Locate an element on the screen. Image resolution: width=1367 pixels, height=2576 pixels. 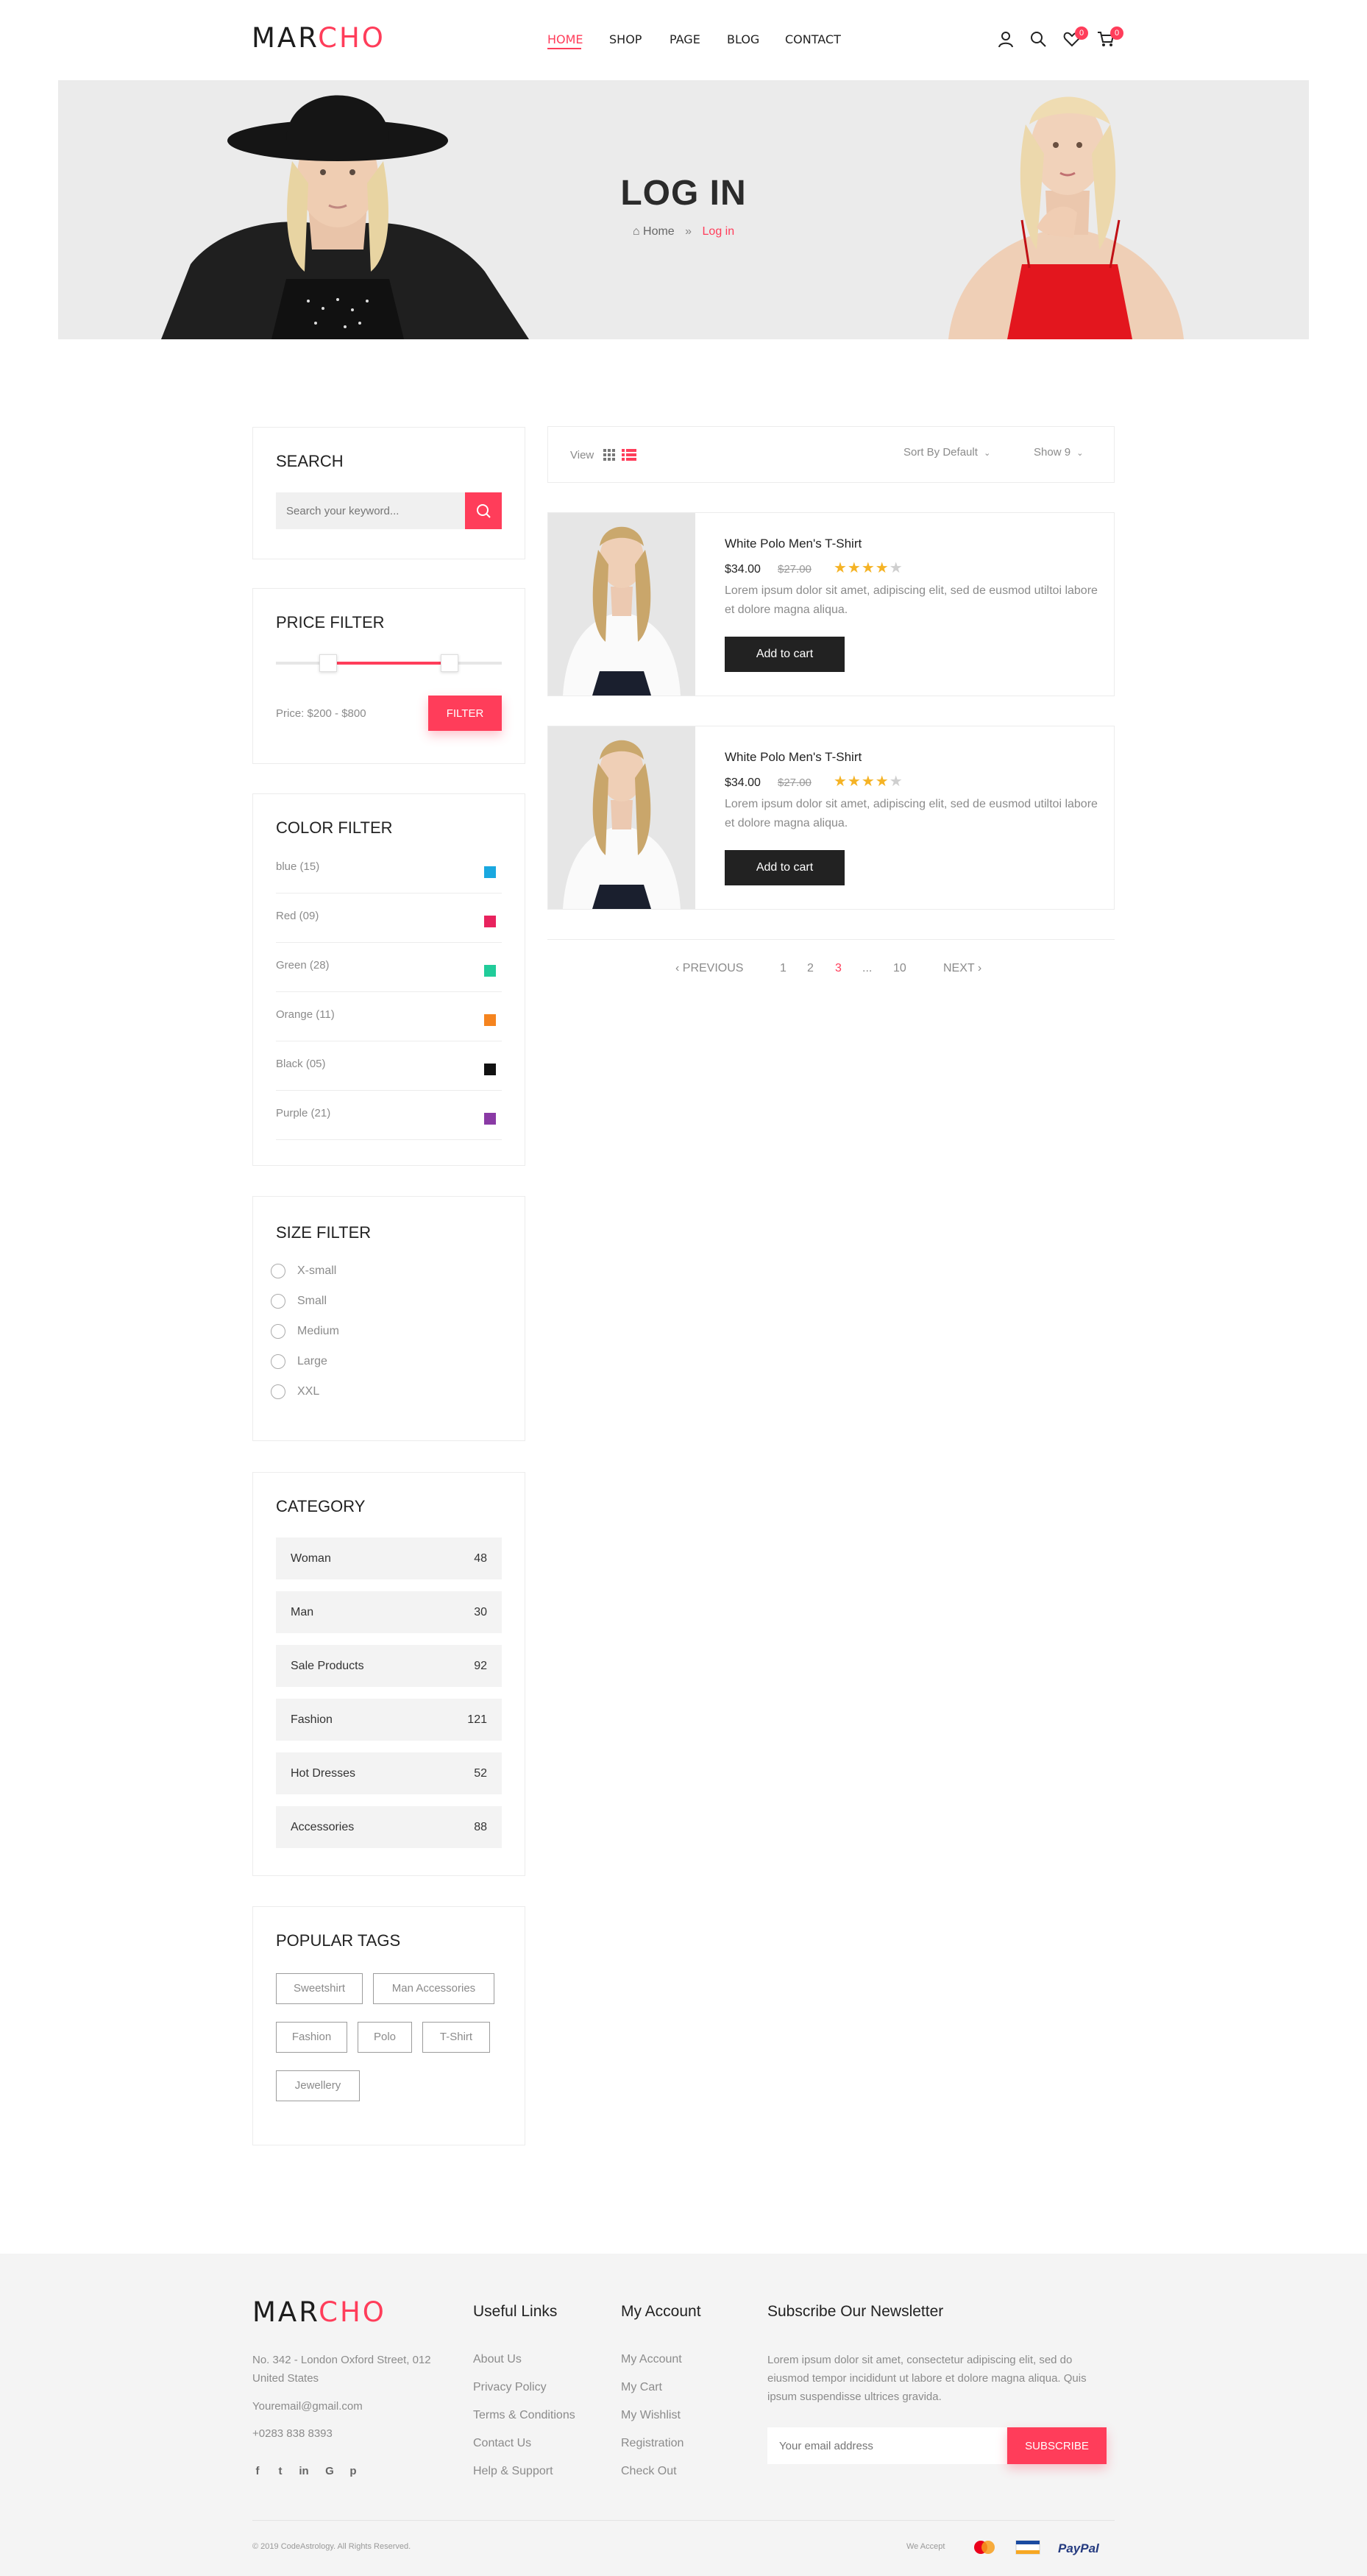
tag-item: Sweetshirt is located at coordinates (319, 1988).